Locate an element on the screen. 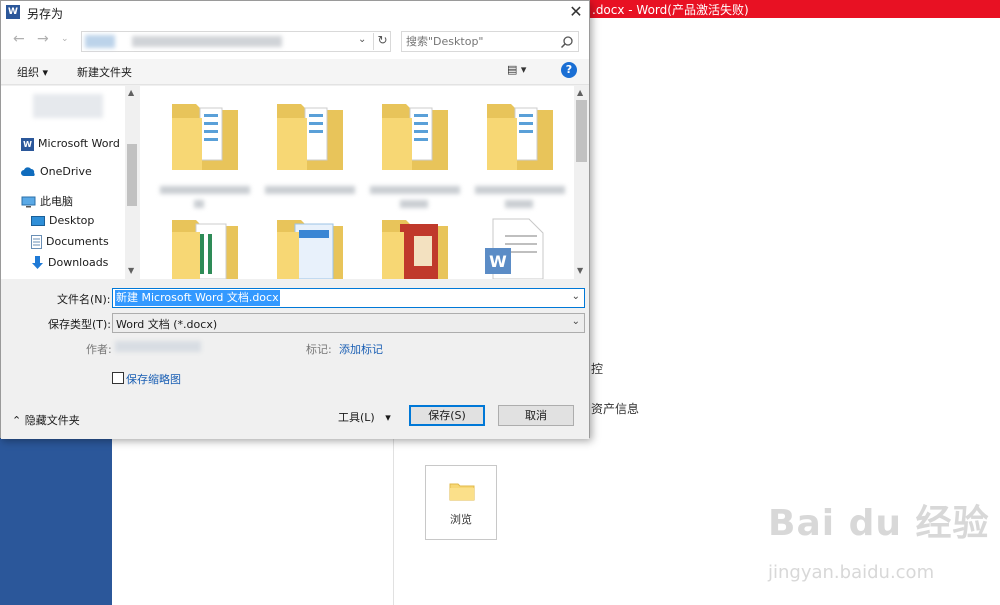 This screenshot has height=605, width=1000. browse-label: 浏览 is located at coordinates (461, 519).